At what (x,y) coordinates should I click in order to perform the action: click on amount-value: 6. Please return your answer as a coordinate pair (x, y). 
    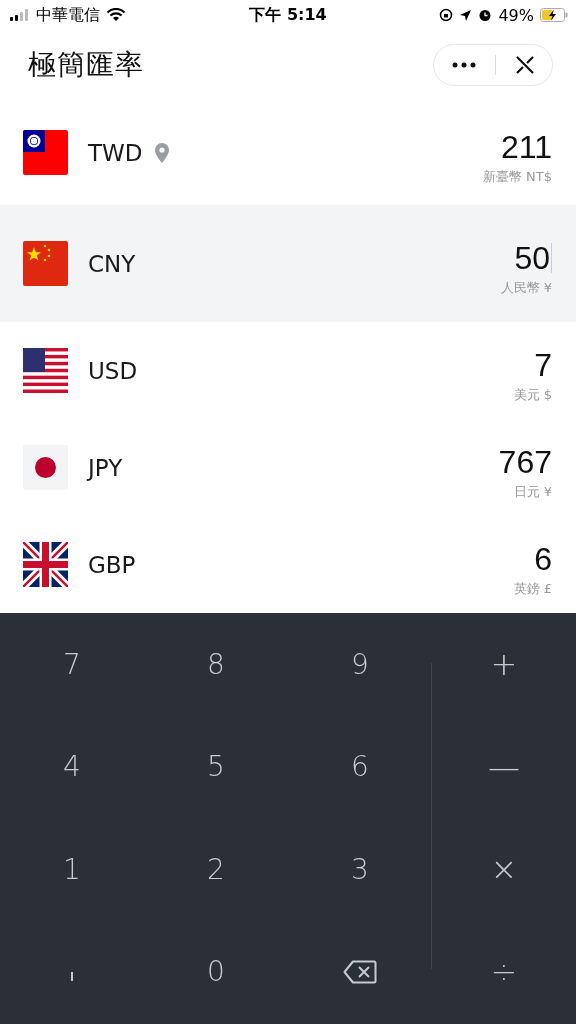
    Looking at the image, I should click on (543, 558).